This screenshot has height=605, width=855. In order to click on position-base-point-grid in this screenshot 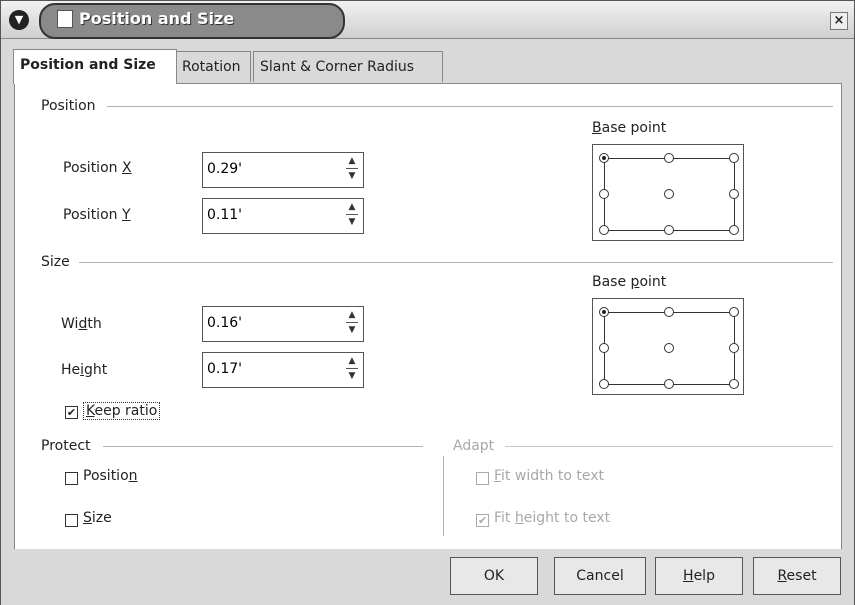, I will do `click(668, 192)`.